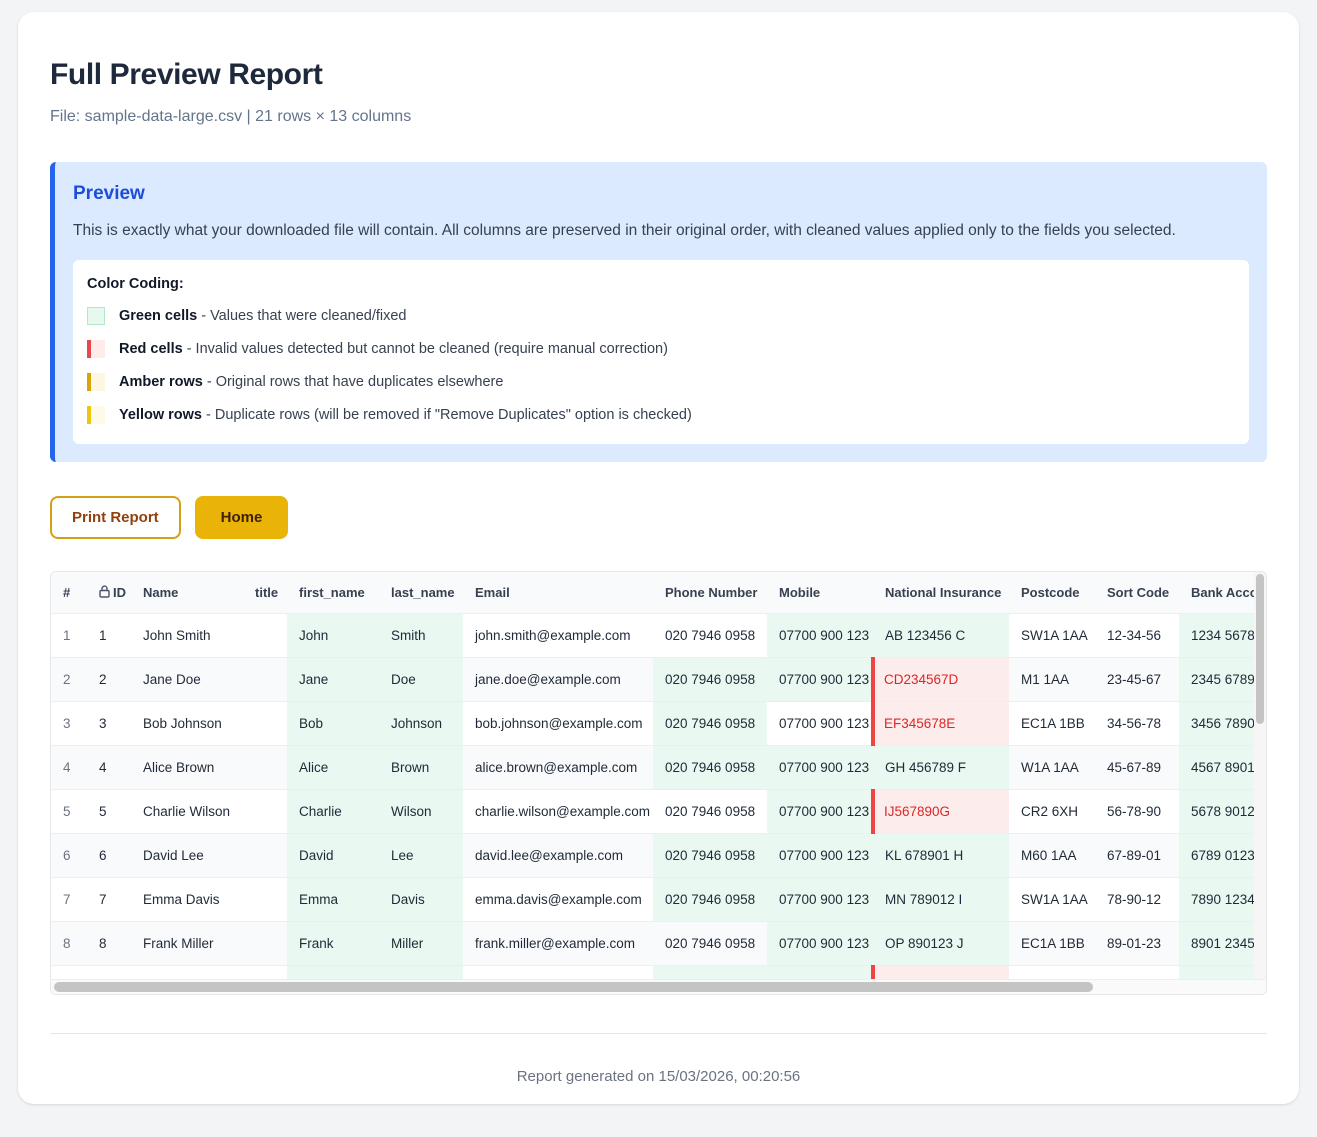  What do you see at coordinates (421, 899) in the screenshot?
I see `cell-last: Davis` at bounding box center [421, 899].